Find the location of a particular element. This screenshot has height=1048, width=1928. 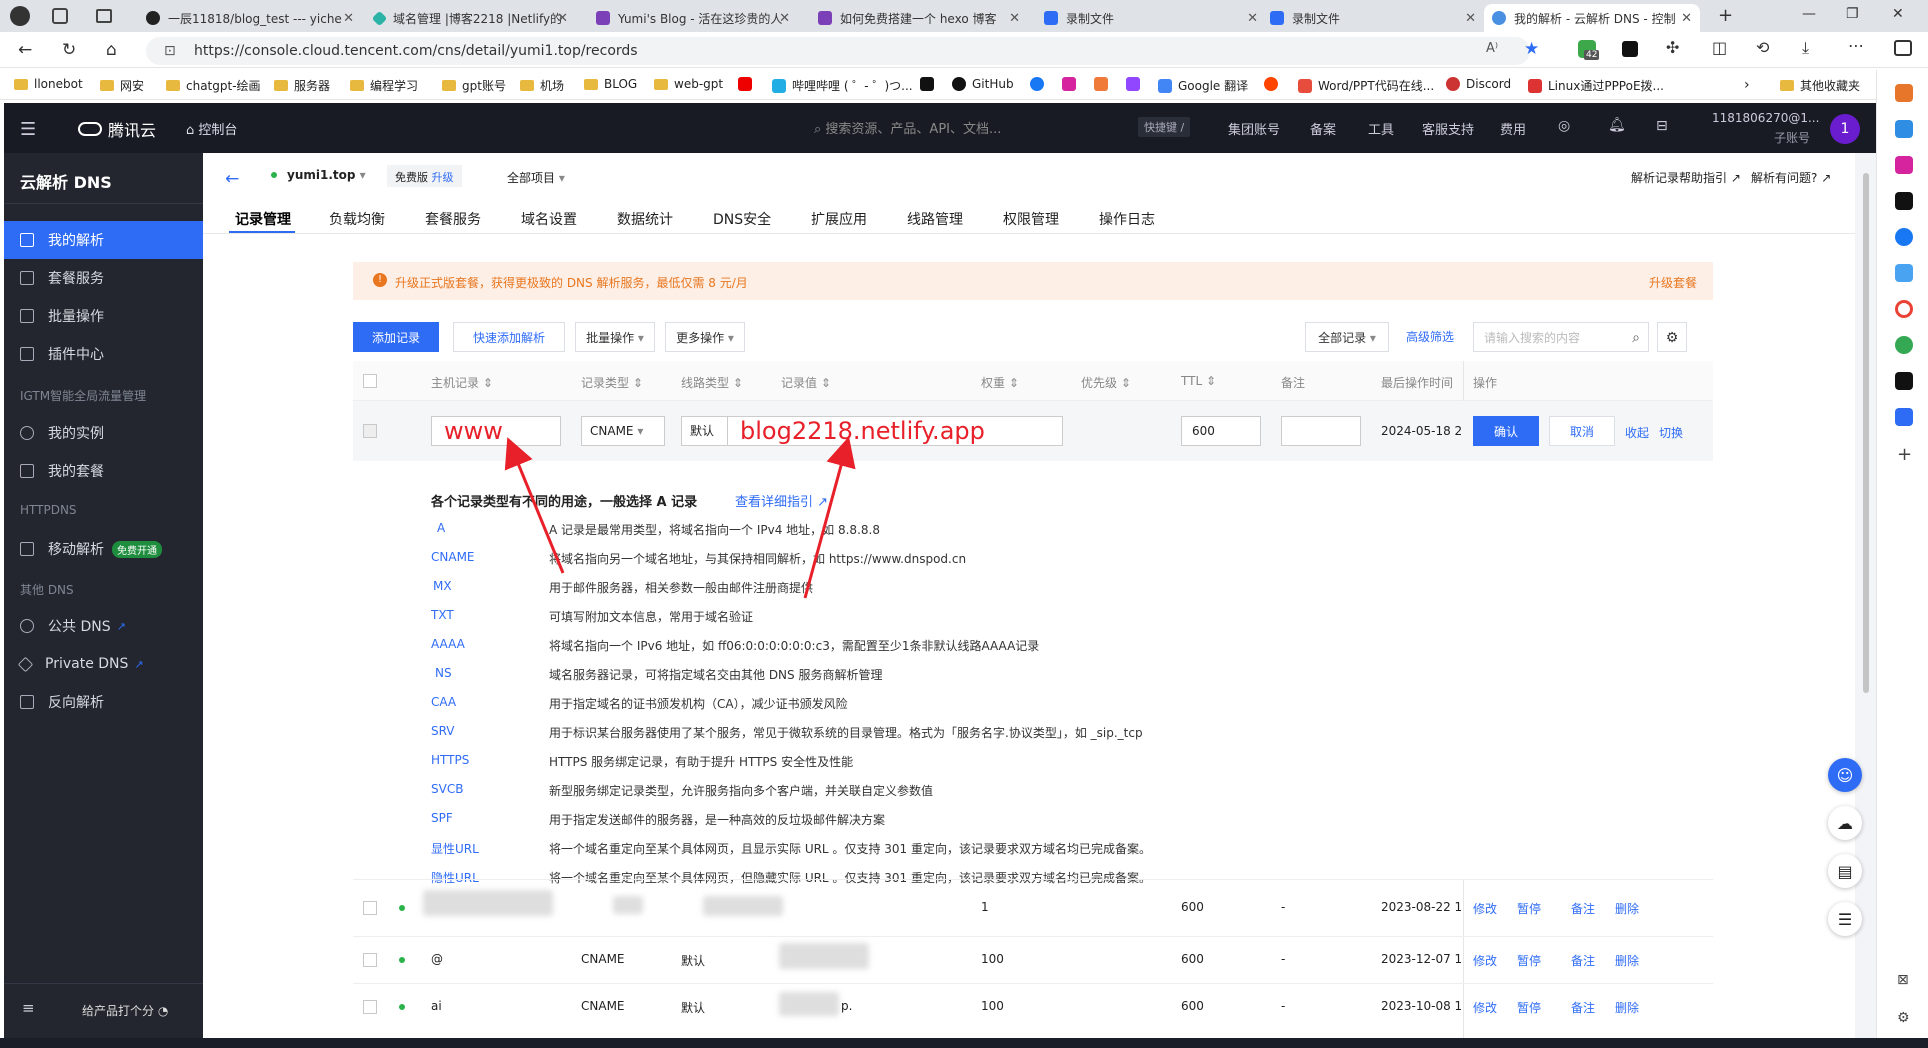

bookmark-facebook is located at coordinates (1040, 84).